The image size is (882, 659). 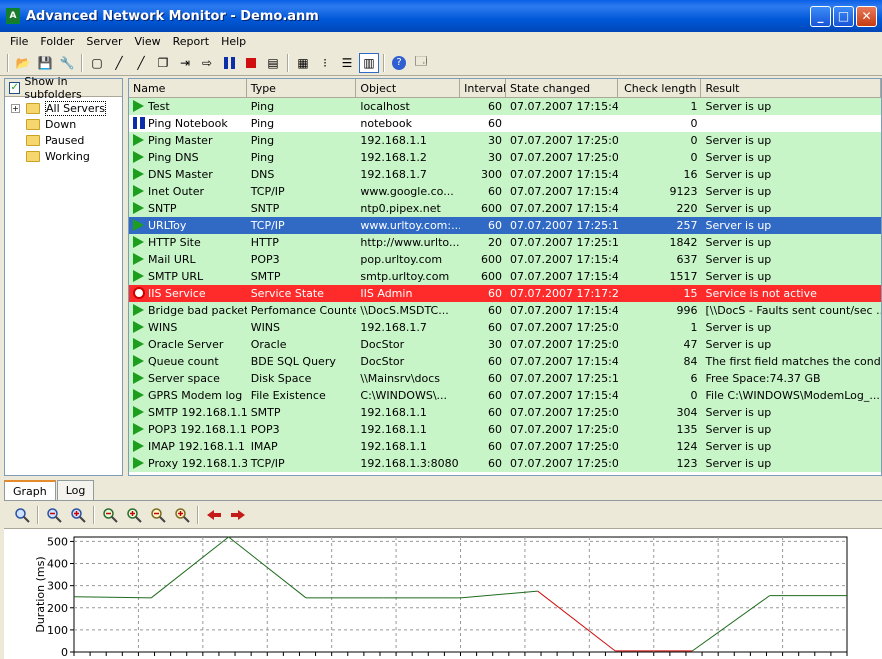 What do you see at coordinates (660, 191) in the screenshot?
I see `cell-length: 9123` at bounding box center [660, 191].